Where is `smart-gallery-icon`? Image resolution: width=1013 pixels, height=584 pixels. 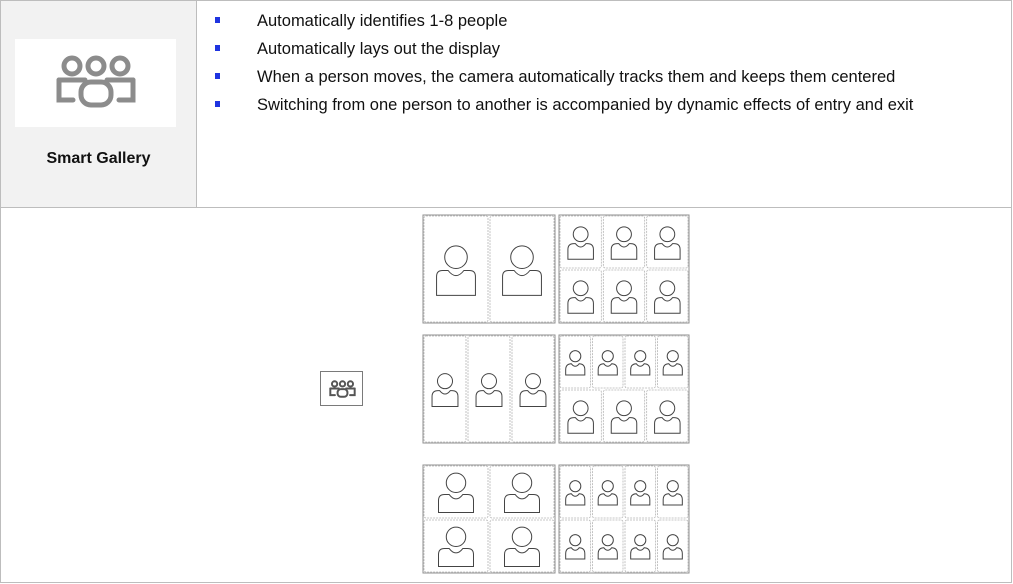 smart-gallery-icon is located at coordinates (95, 83).